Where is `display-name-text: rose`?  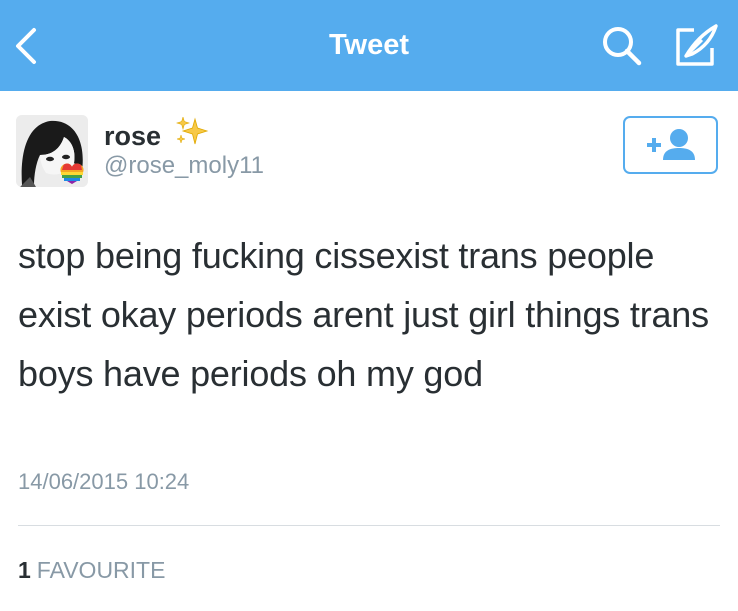 display-name-text: rose is located at coordinates (133, 136).